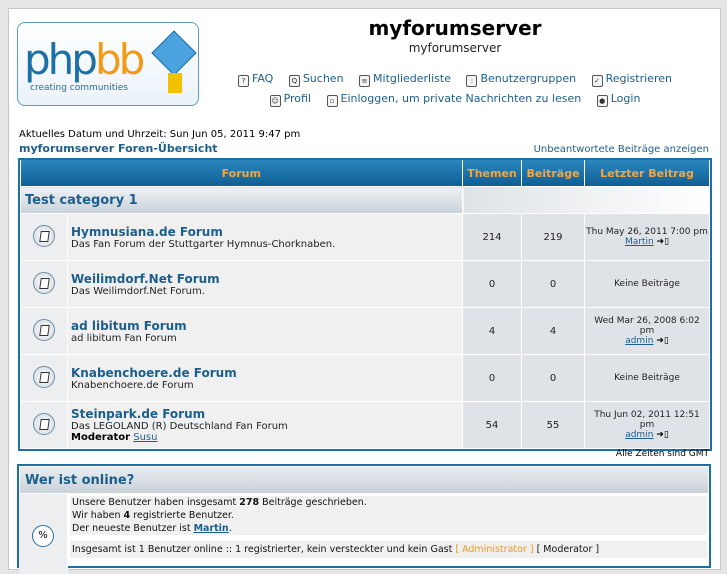 This screenshot has height=574, width=727. What do you see at coordinates (124, 338) in the screenshot?
I see `forum-description: ad libitum Fan Forum` at bounding box center [124, 338].